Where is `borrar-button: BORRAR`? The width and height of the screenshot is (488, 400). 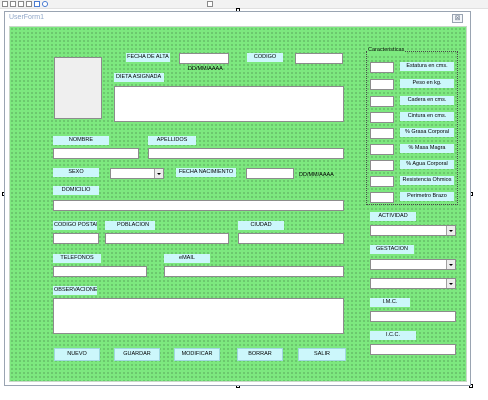 borrar-button: BORRAR is located at coordinates (260, 354).